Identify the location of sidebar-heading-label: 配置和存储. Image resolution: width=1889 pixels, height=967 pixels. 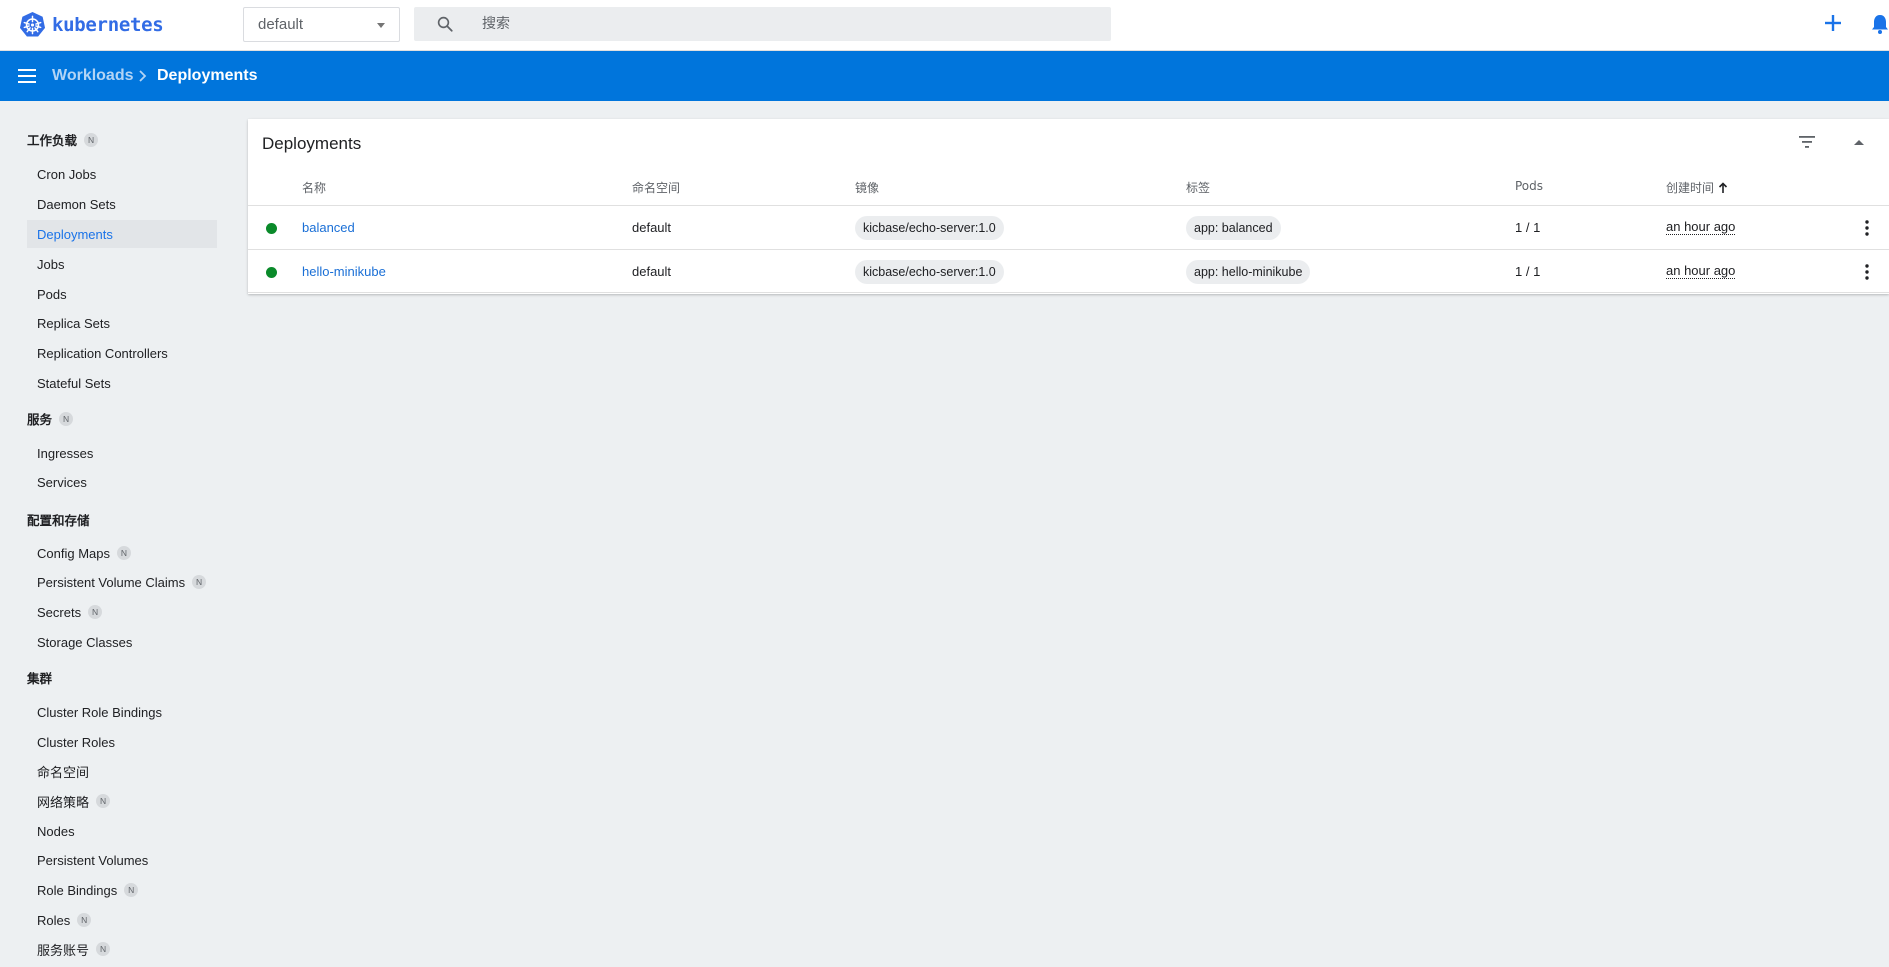
(58, 520).